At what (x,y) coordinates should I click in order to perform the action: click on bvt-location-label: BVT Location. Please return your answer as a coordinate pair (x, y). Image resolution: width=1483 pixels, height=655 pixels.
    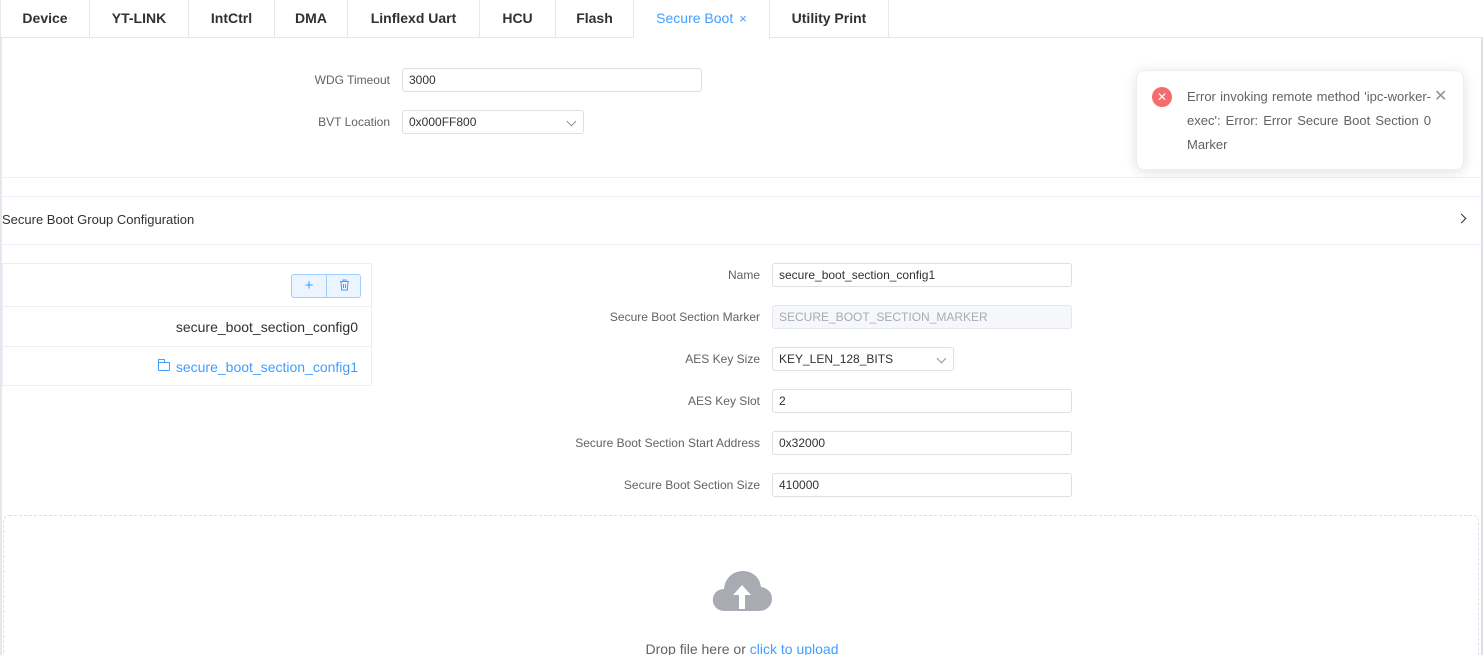
    Looking at the image, I should click on (354, 122).